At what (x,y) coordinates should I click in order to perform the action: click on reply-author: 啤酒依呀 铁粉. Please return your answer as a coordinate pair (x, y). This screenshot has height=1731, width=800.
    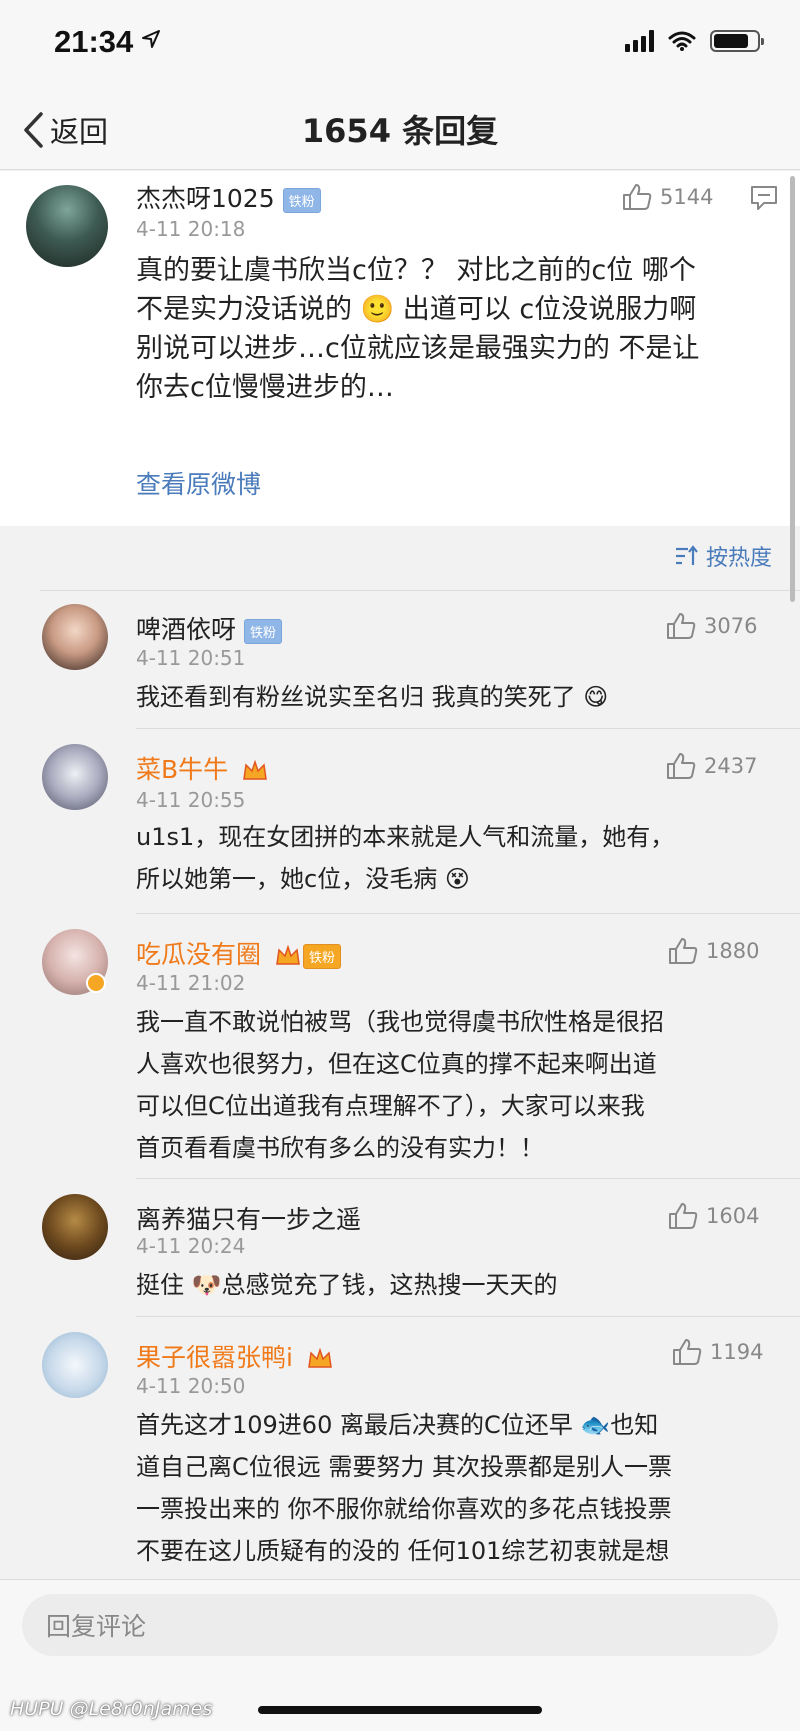
    Looking at the image, I should click on (209, 628).